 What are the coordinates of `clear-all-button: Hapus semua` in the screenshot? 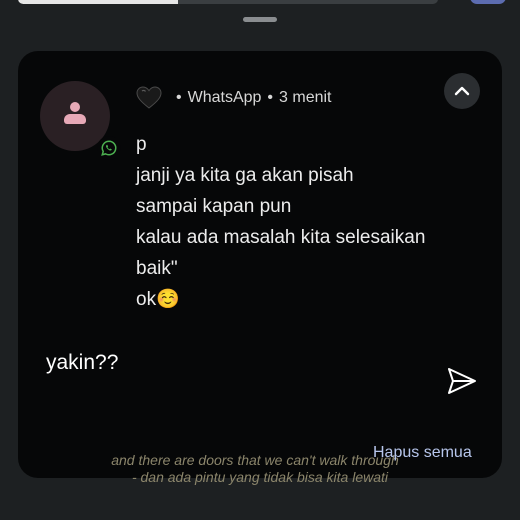 It's located at (422, 453).